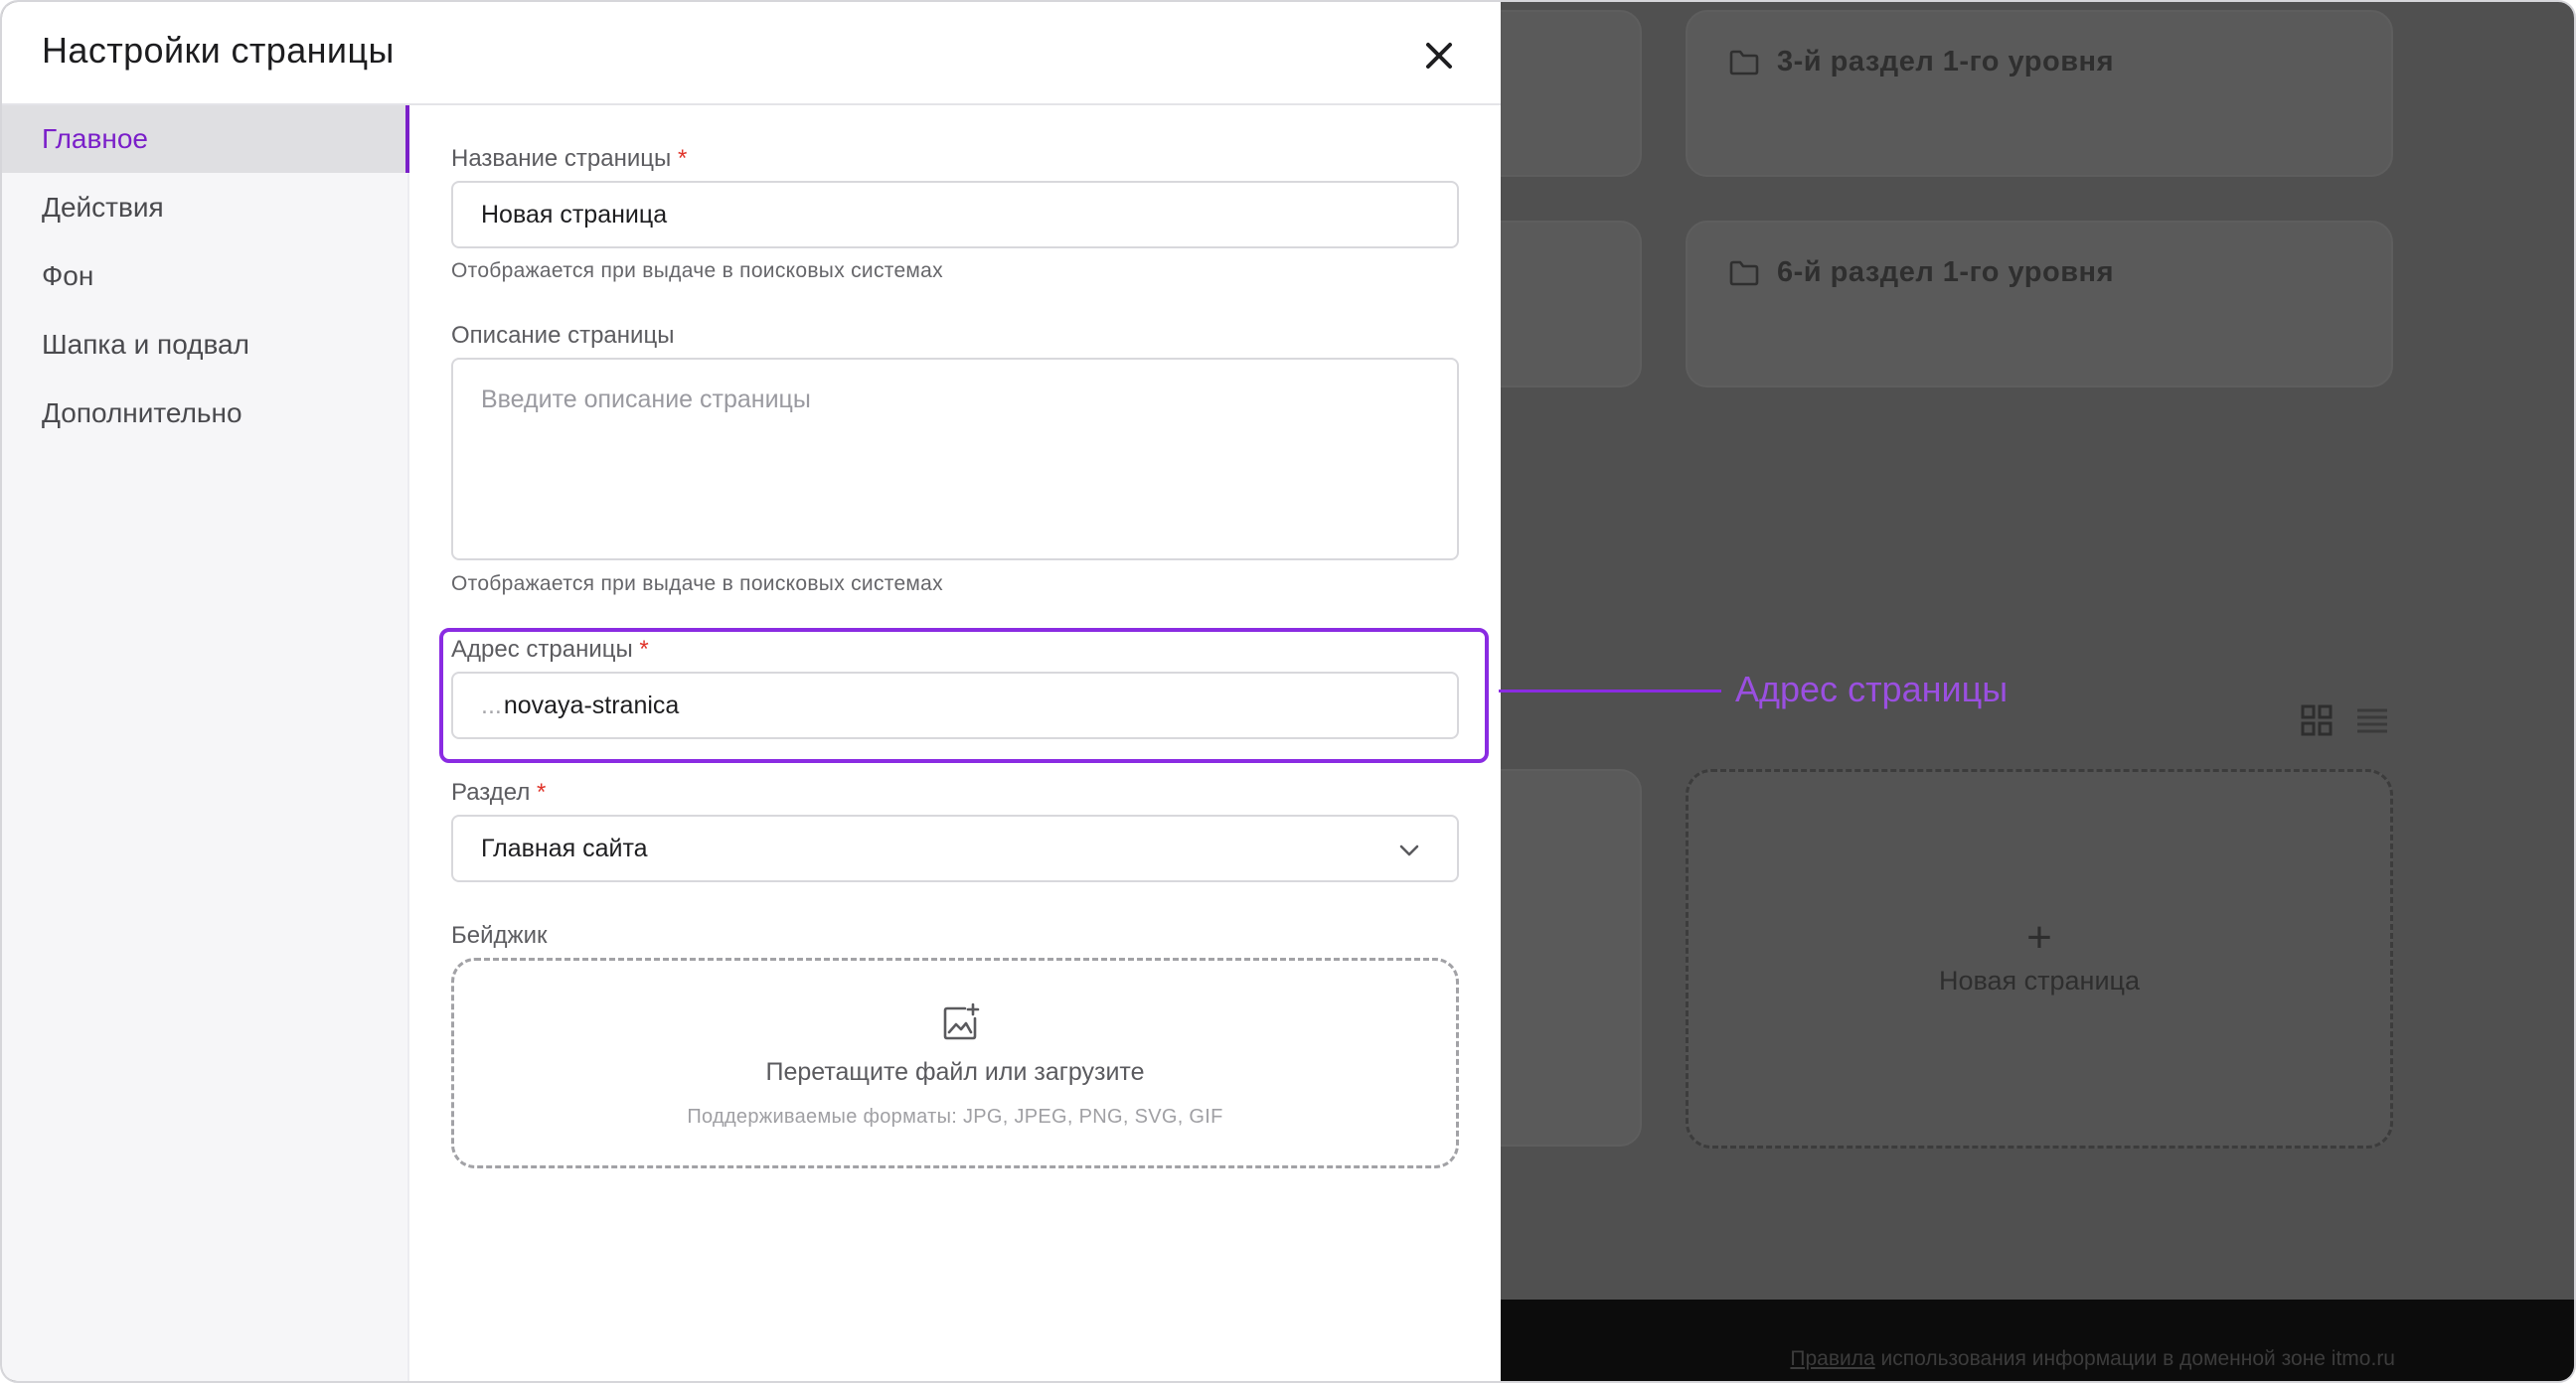 The height and width of the screenshot is (1383, 2576). What do you see at coordinates (205, 139) in the screenshot?
I see `sidebar-item-main: Главное` at bounding box center [205, 139].